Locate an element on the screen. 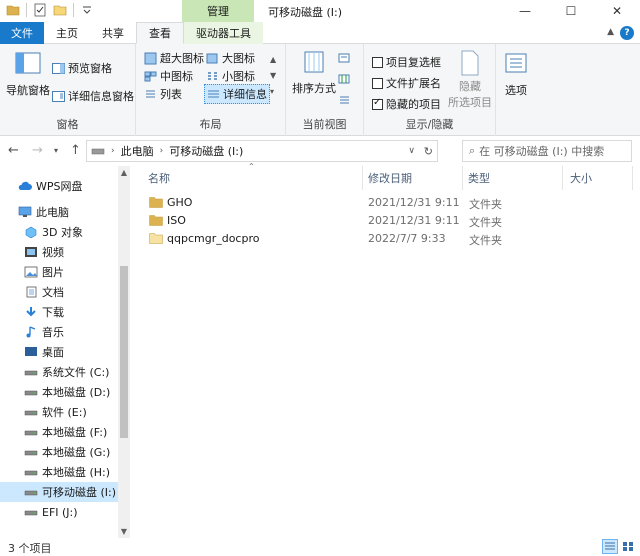 This screenshot has height=556, width=640. file-extensions-toggle: 文件扩展名 is located at coordinates (406, 83).